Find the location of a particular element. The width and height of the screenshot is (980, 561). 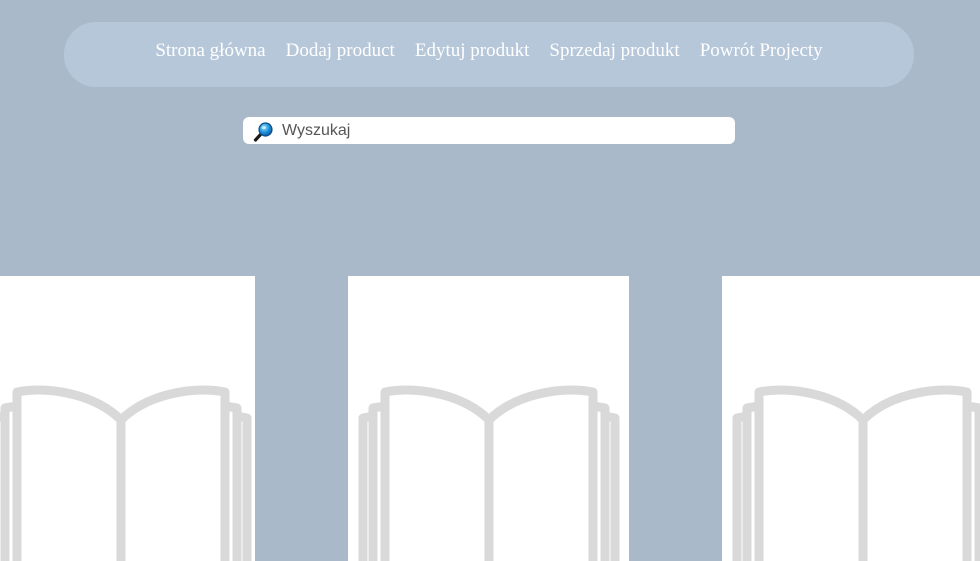

nav-home-link: Strona główna is located at coordinates (210, 50).